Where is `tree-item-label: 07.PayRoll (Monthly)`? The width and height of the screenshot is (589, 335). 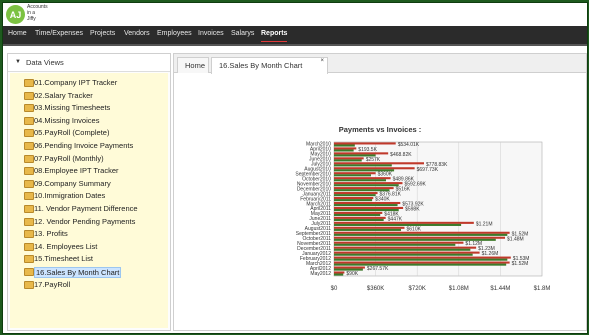
tree-item-label: 07.PayRoll (Monthly) is located at coordinates (69, 158).